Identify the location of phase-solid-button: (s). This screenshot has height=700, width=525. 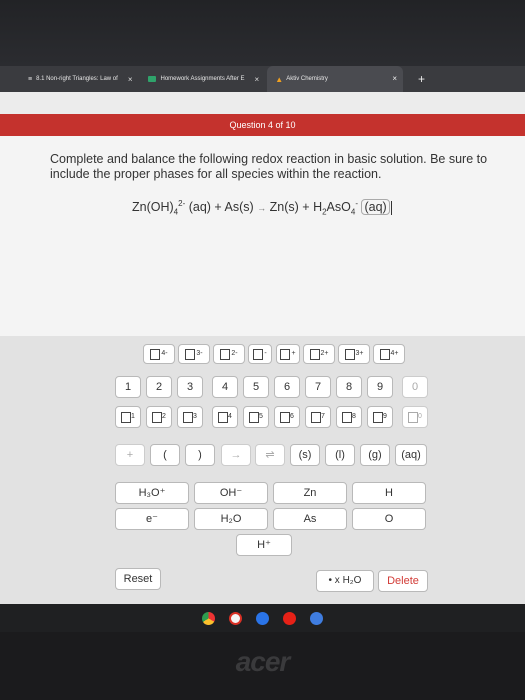
(305, 455).